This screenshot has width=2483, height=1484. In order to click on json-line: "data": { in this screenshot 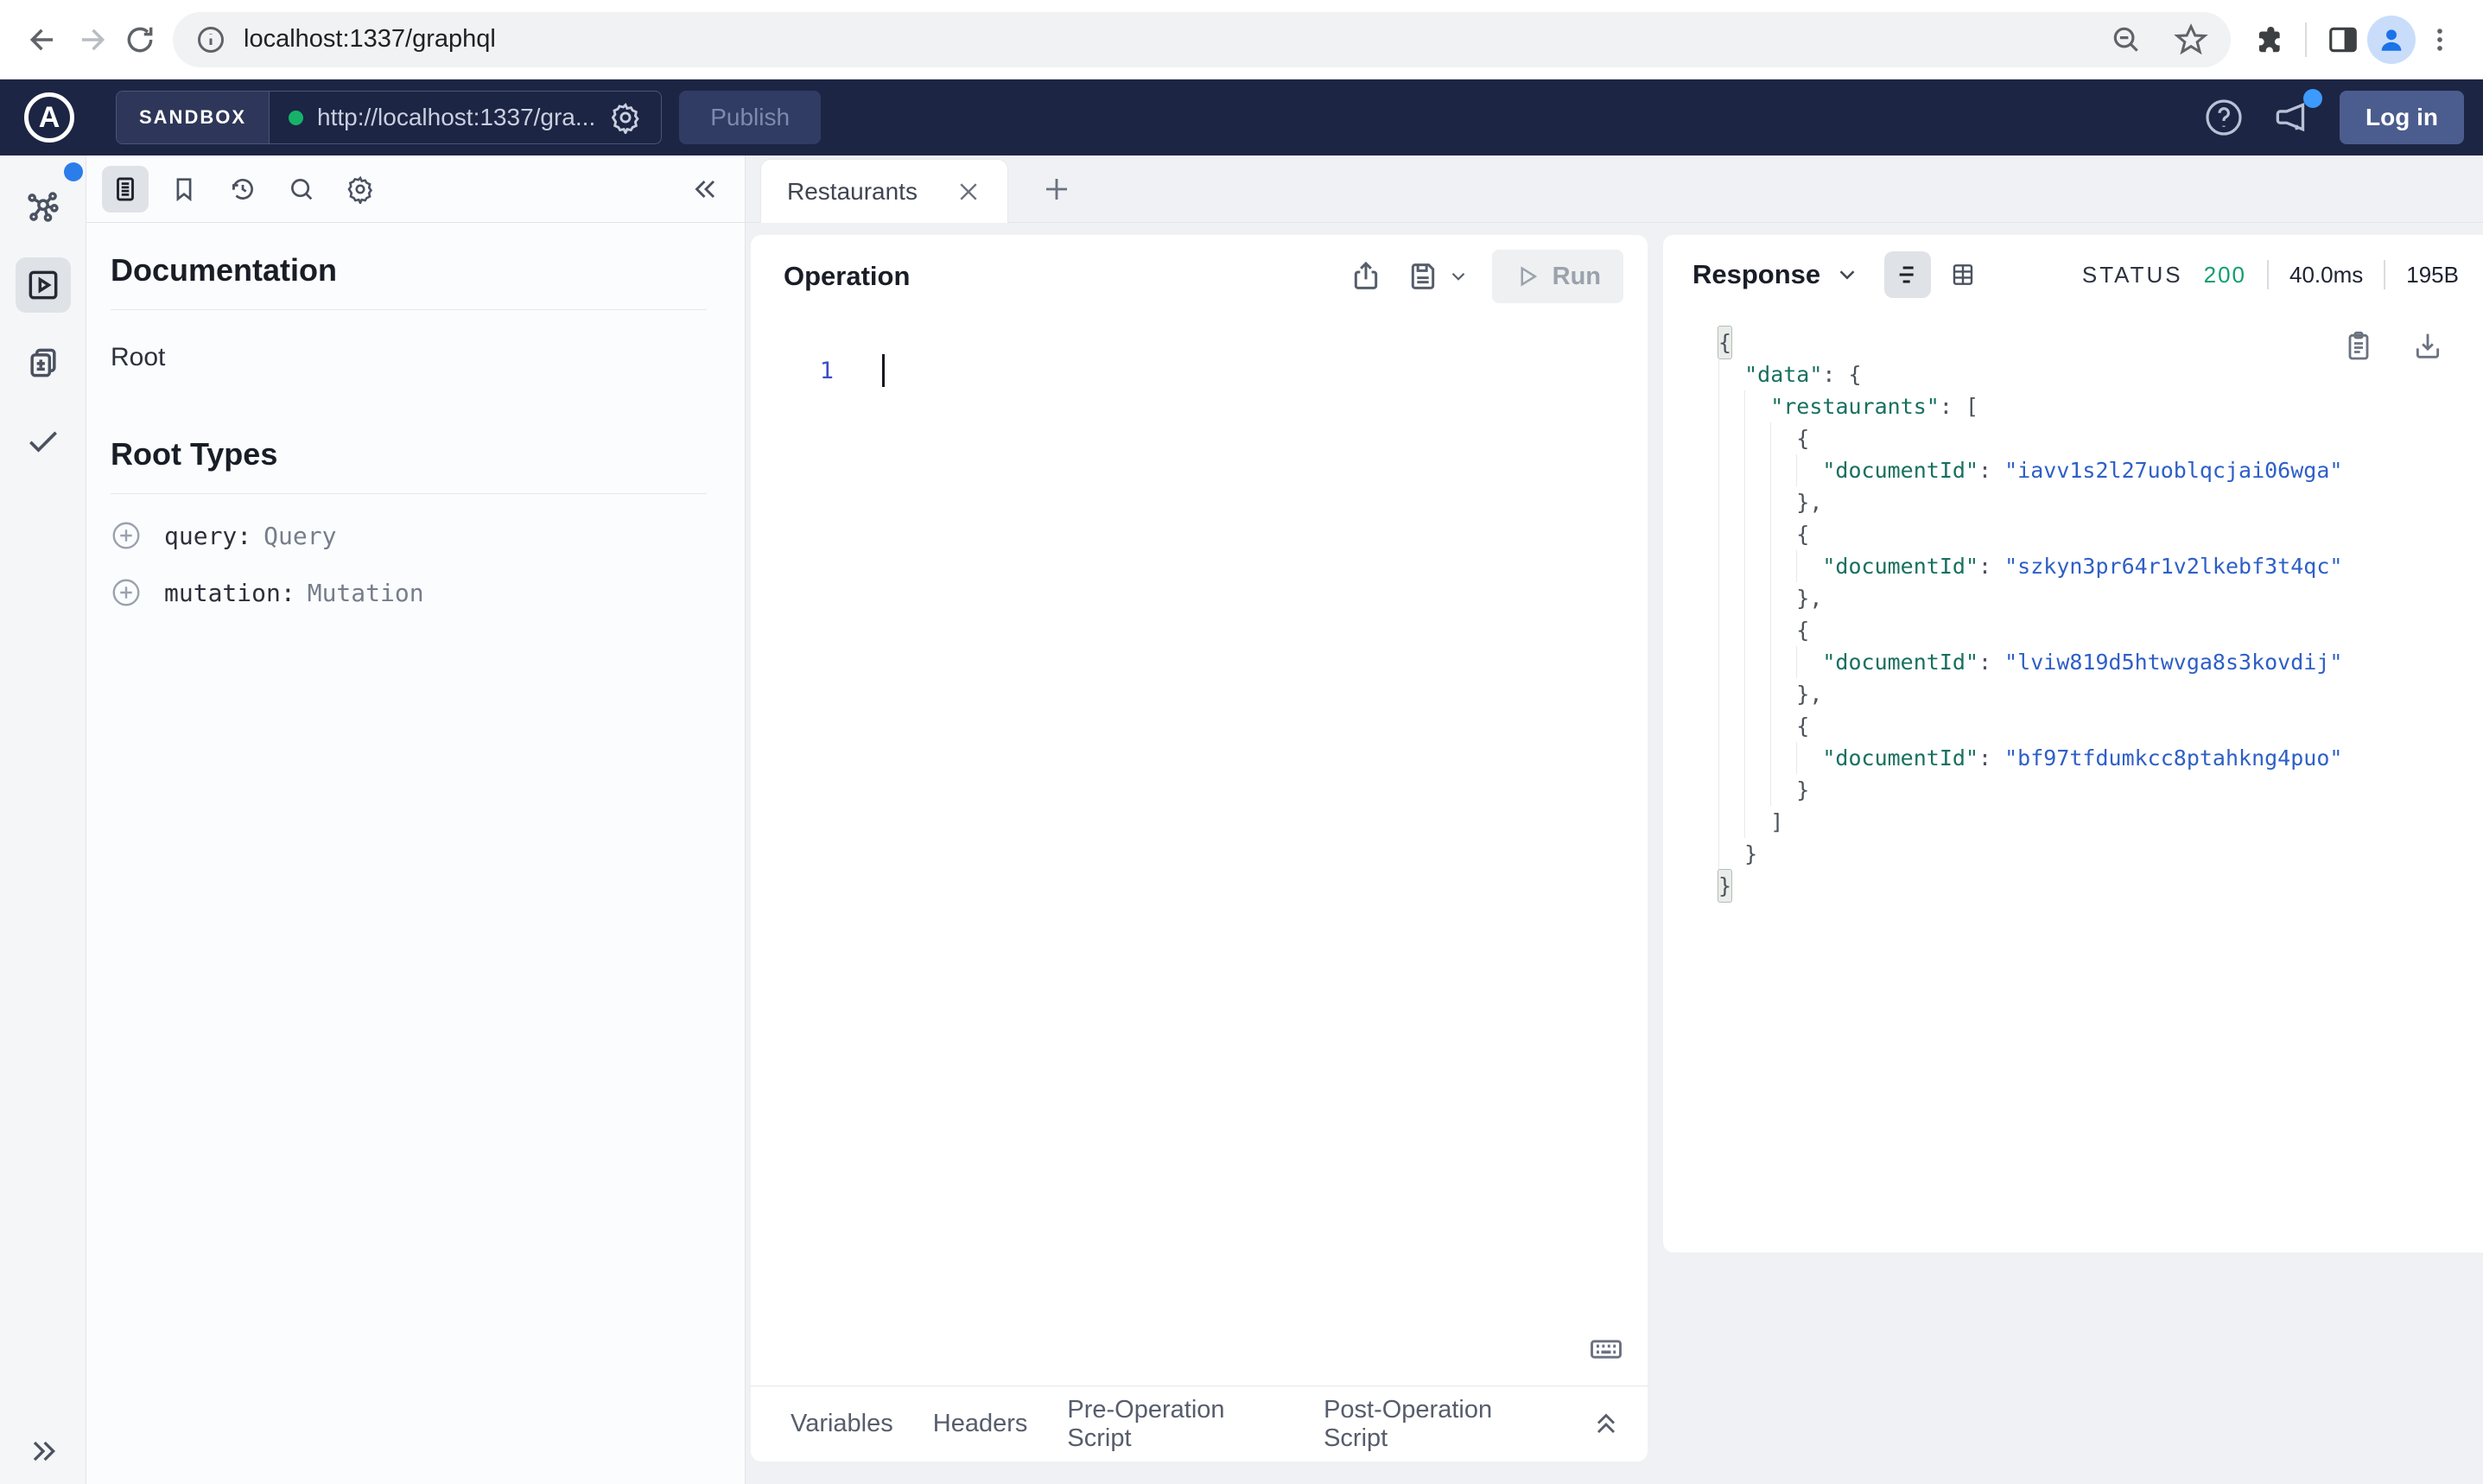, I will do `click(2088, 374)`.